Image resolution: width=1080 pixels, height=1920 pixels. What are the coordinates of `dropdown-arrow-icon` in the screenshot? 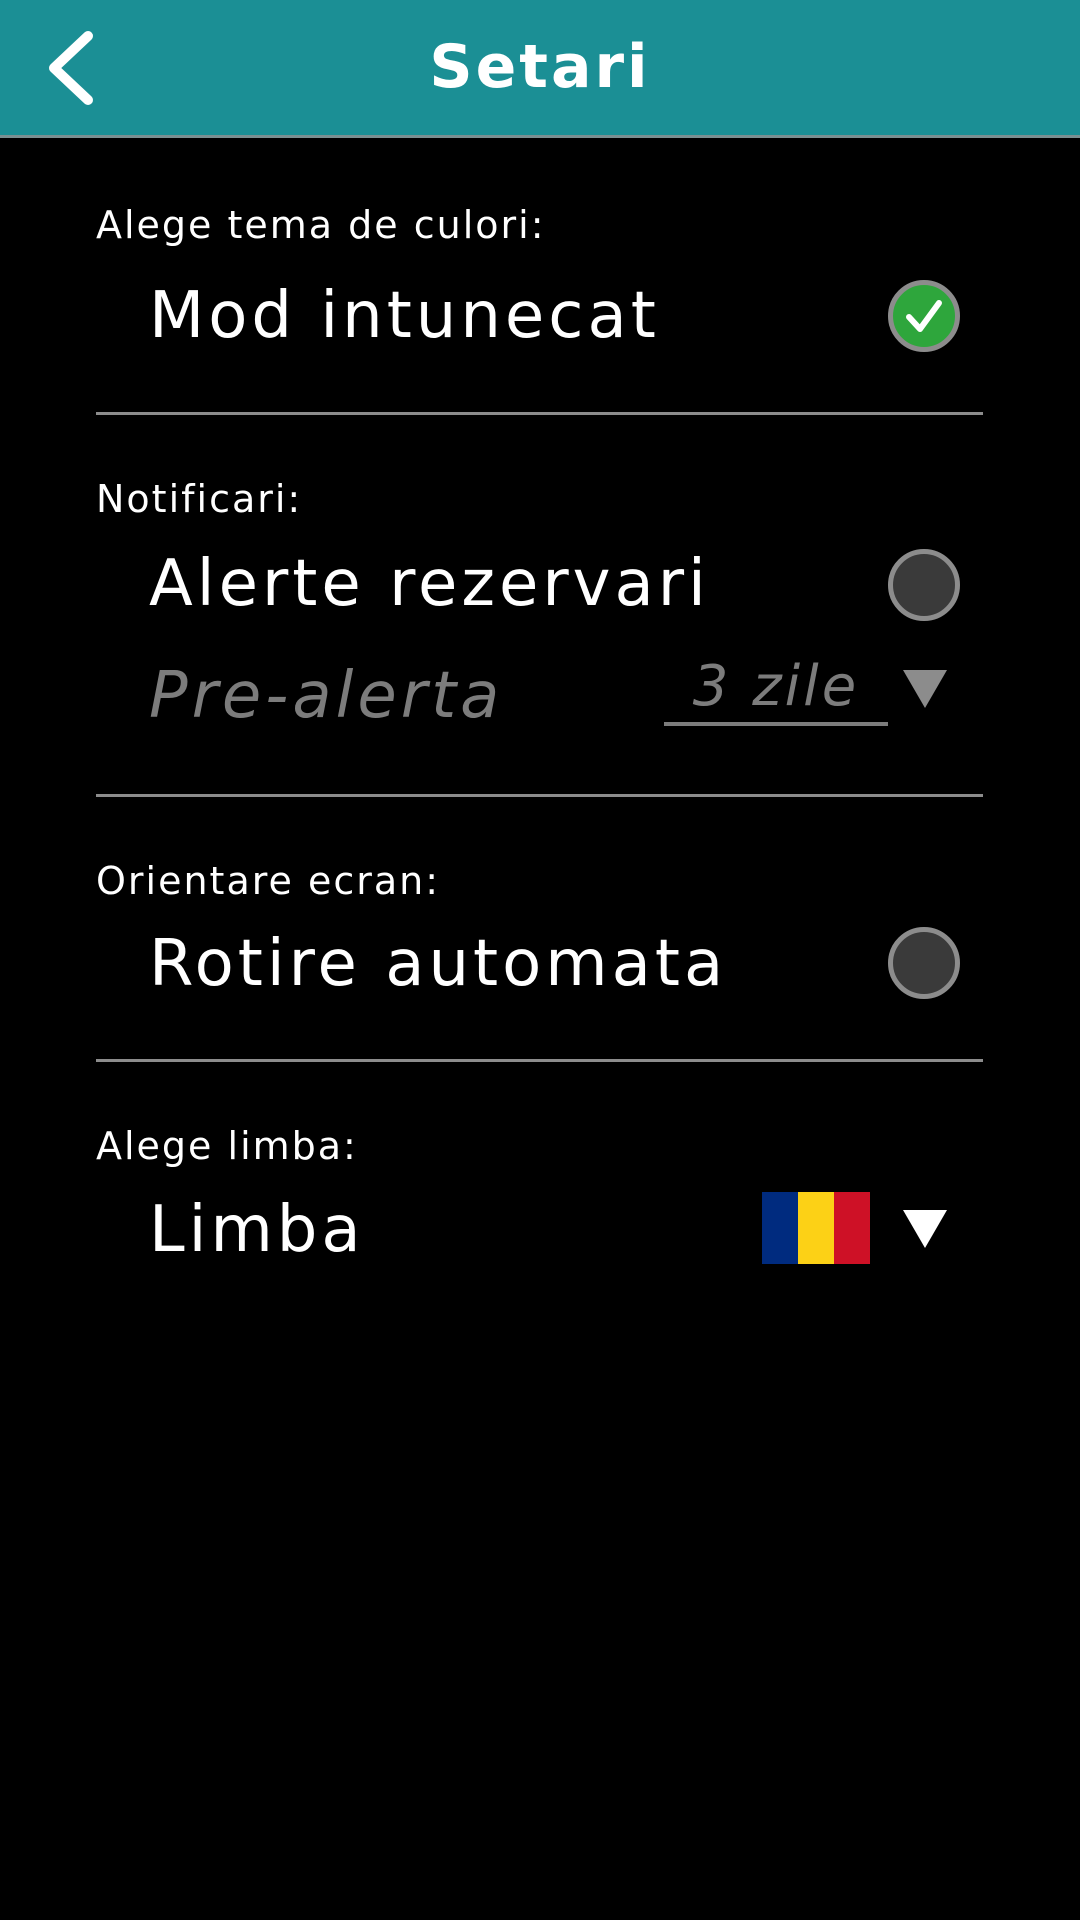 It's located at (925, 689).